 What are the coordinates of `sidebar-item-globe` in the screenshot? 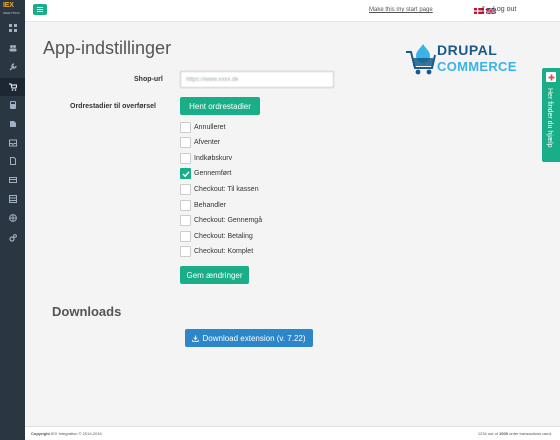 It's located at (12, 218).